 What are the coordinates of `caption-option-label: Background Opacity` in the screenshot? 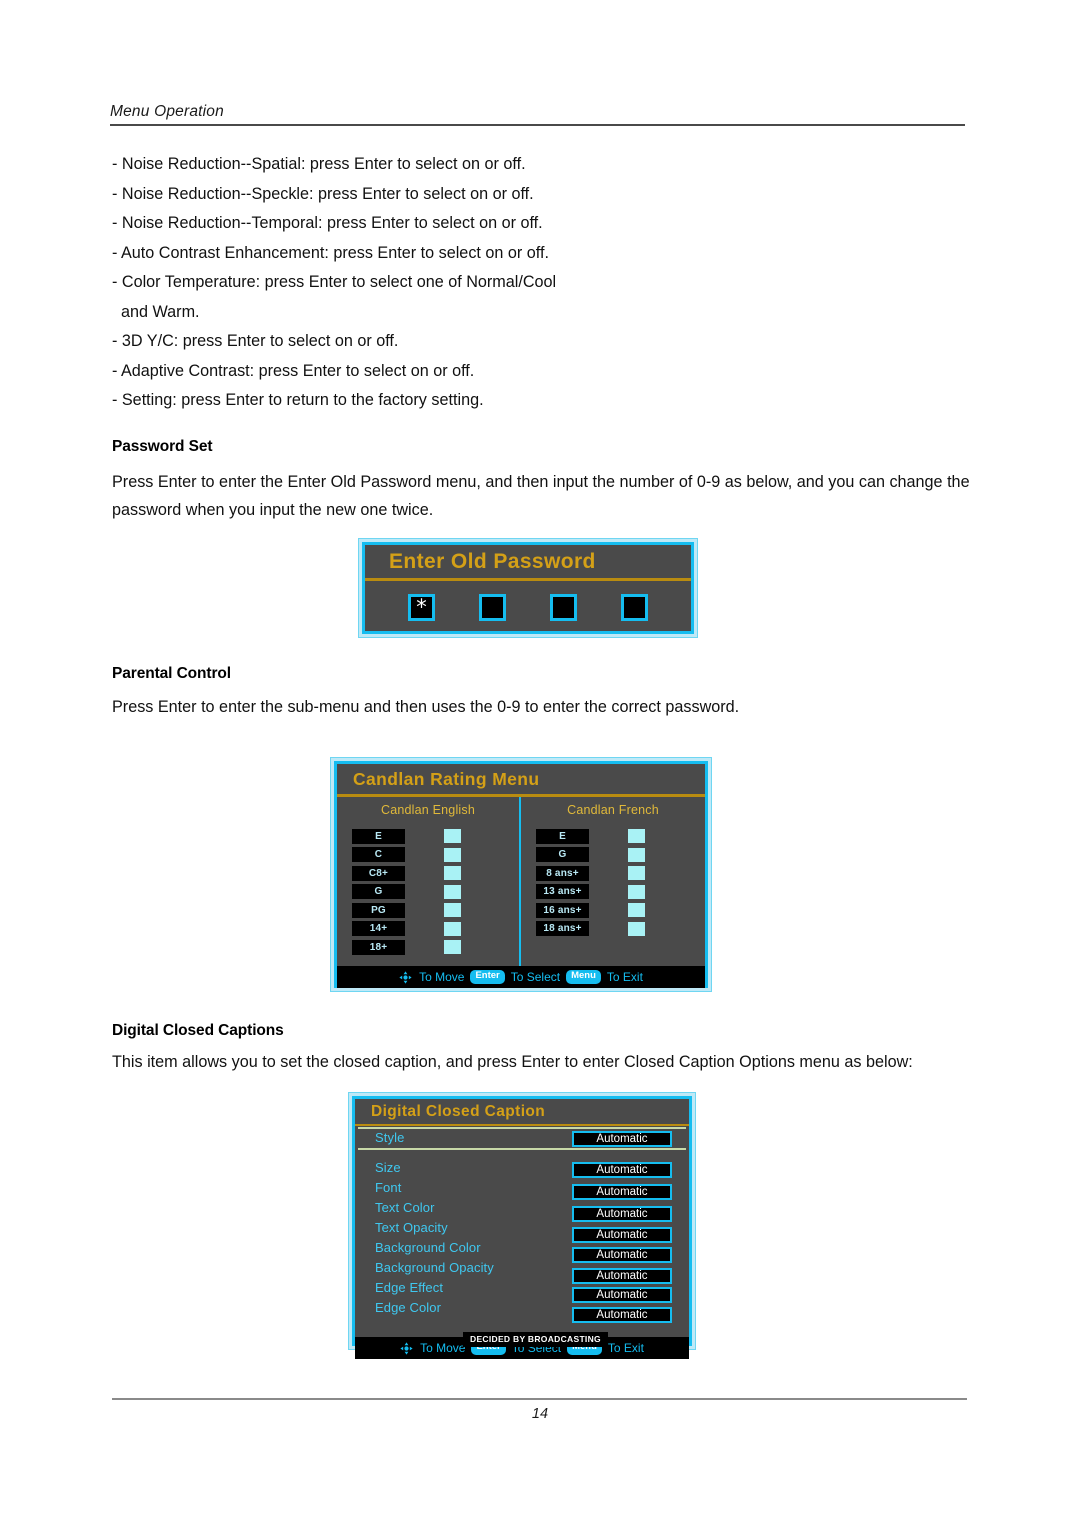 It's located at (434, 1267).